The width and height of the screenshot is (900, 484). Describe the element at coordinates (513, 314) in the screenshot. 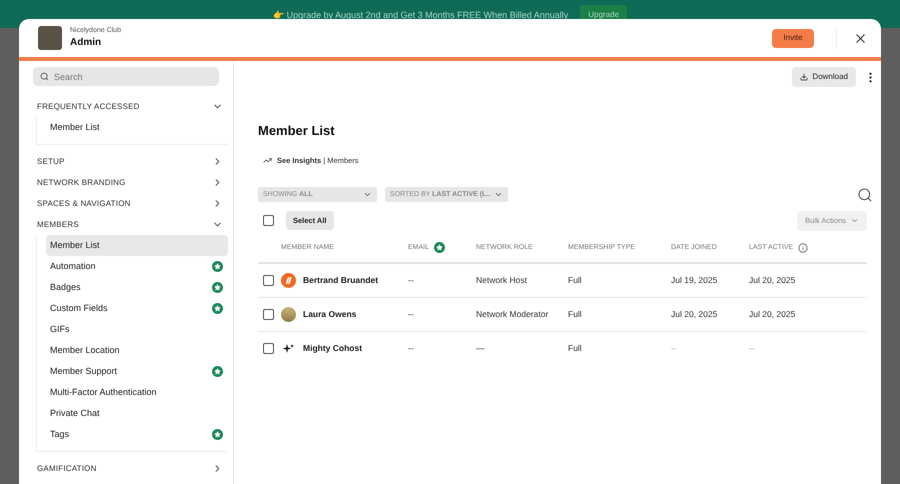

I see `table-cell-text: Network Moderator` at that location.